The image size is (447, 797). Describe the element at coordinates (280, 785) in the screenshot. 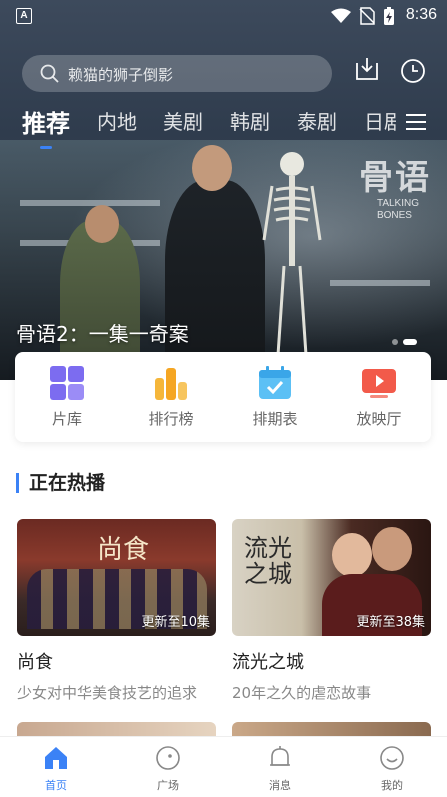

I see `nav-label: 消息` at that location.